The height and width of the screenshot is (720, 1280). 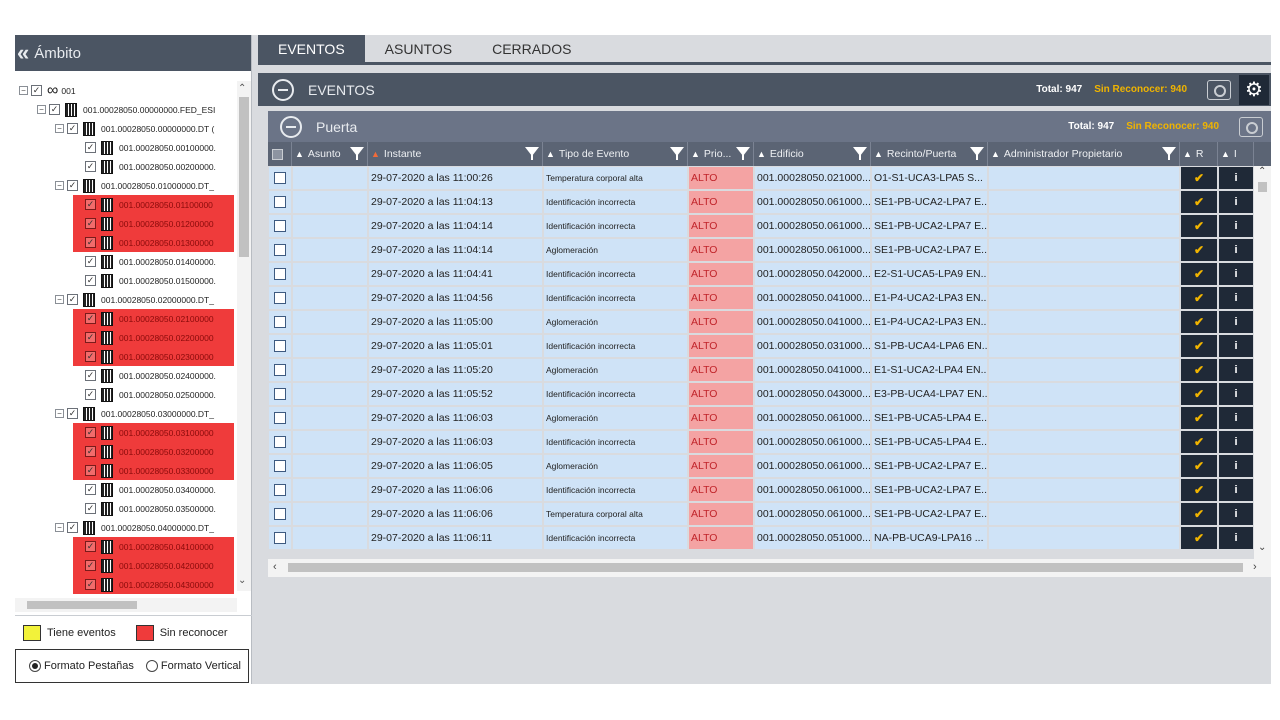 I want to click on tree-item: ✓ 001.00028050.03400000., so click(x=153, y=489).